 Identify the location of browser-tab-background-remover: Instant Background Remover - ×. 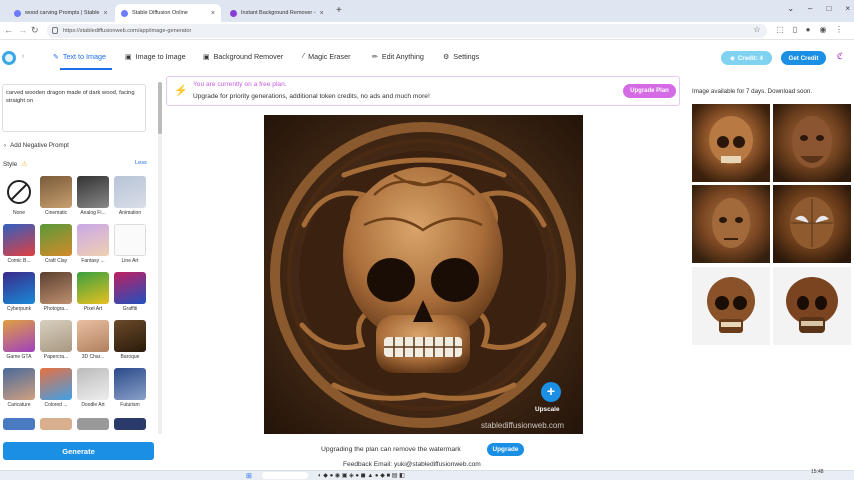
(276, 13).